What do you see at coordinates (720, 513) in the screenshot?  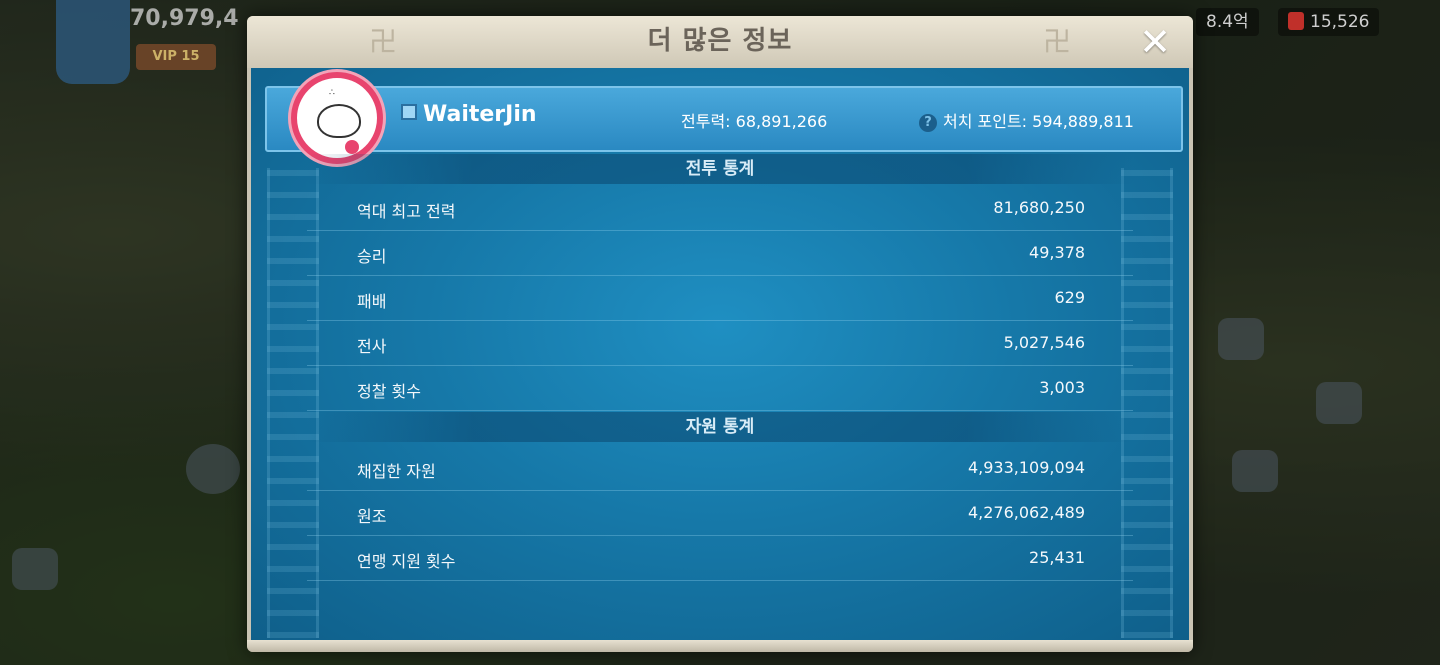 I see `stat-row: 원조 4,276,062,489` at bounding box center [720, 513].